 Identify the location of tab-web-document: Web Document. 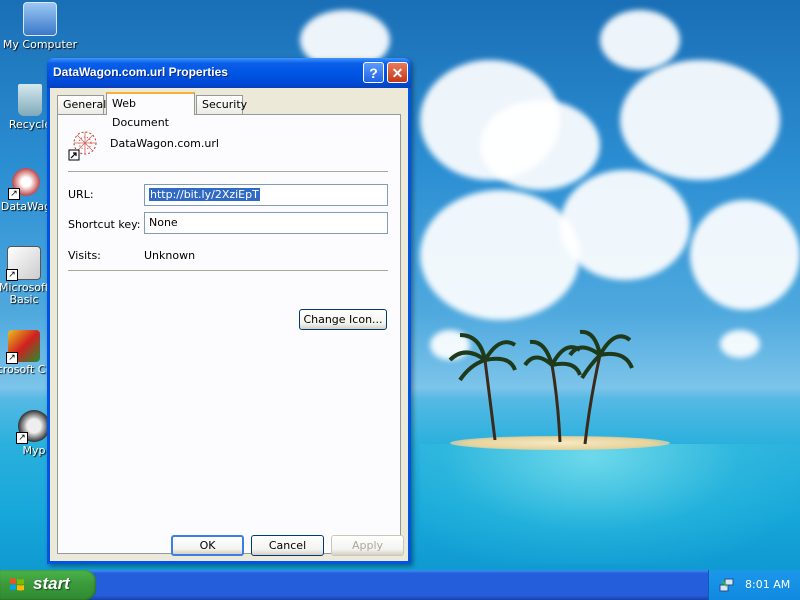
(150, 110).